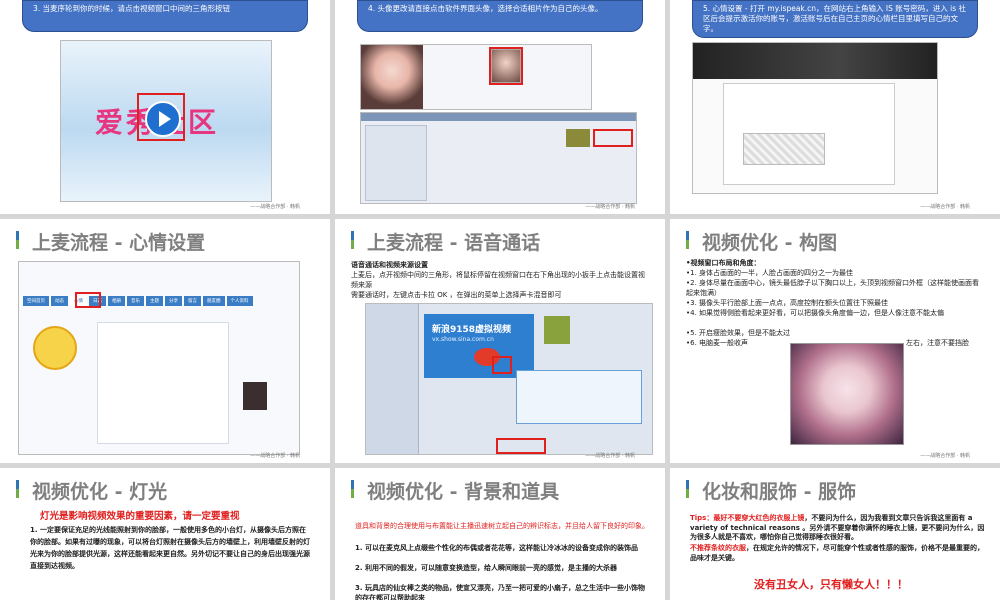  I want to click on layout-tail: 左右，注意不要挡脸, so click(937, 343).